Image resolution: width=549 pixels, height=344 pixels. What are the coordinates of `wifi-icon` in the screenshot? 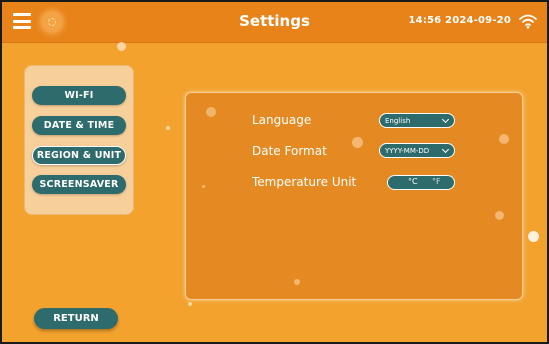 It's located at (528, 21).